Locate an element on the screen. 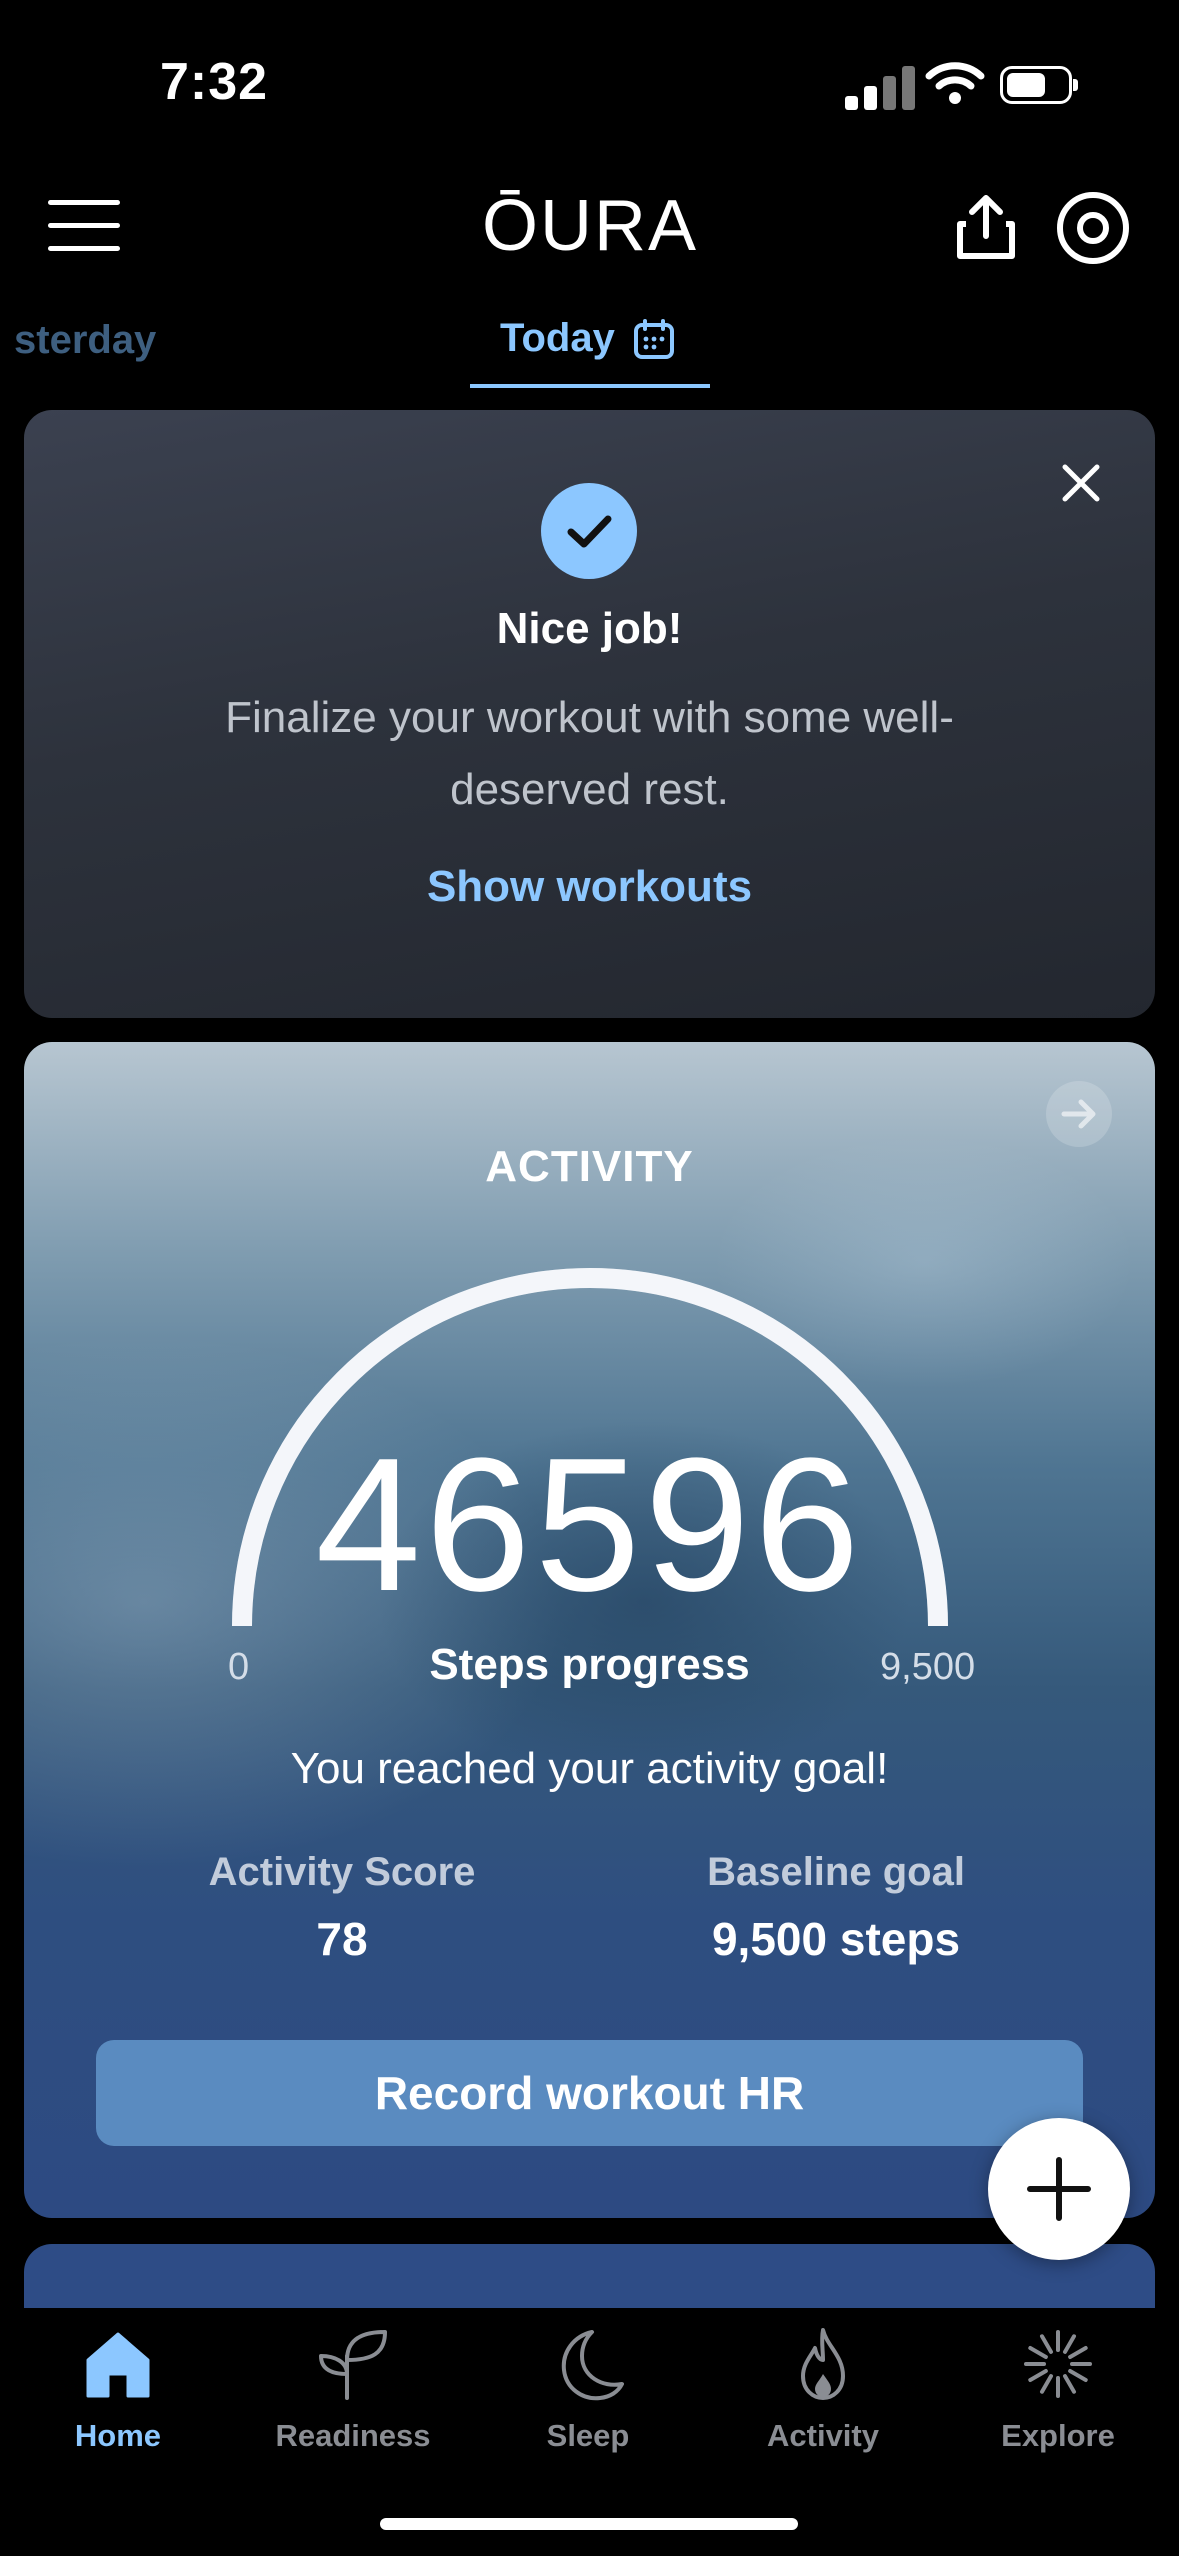 The image size is (1179, 2556). goal-reached-message: You reached your activity goal! is located at coordinates (589, 1768).